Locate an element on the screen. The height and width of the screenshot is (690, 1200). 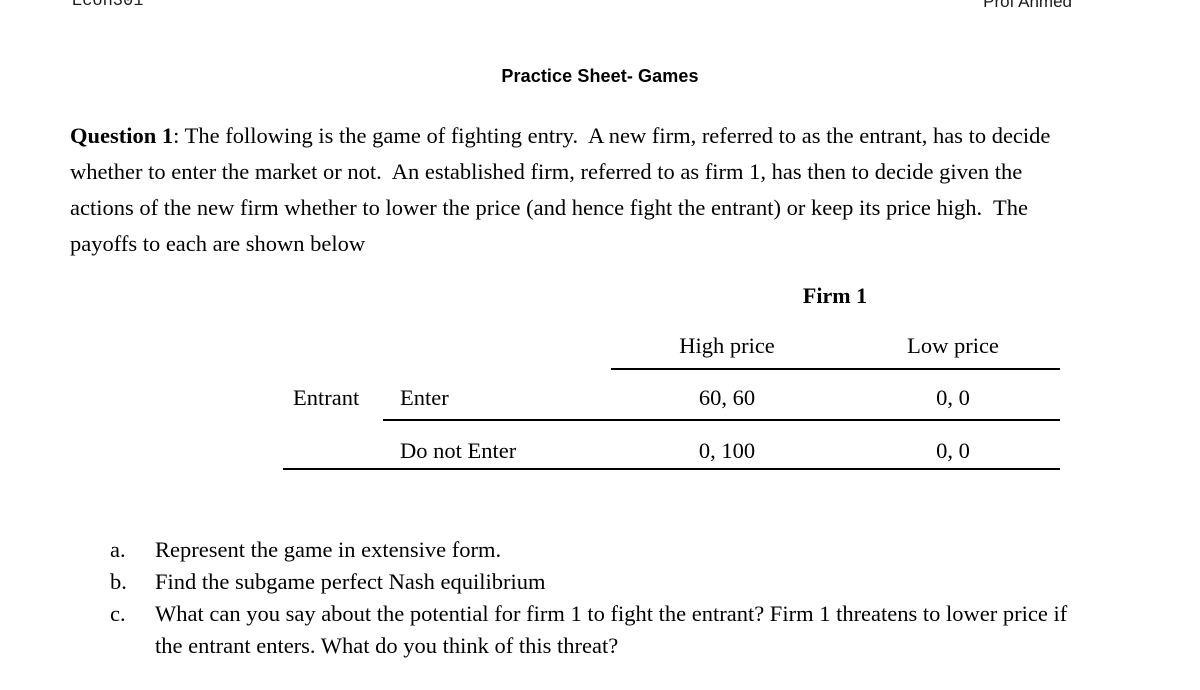
list-item-marker: a. is located at coordinates (118, 549).